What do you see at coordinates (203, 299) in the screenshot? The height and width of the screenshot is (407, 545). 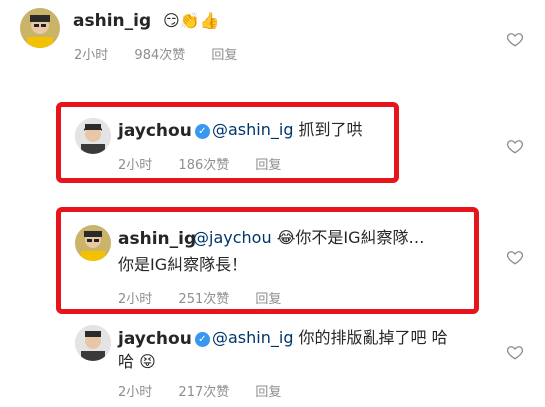 I see `like-count: 251次赞` at bounding box center [203, 299].